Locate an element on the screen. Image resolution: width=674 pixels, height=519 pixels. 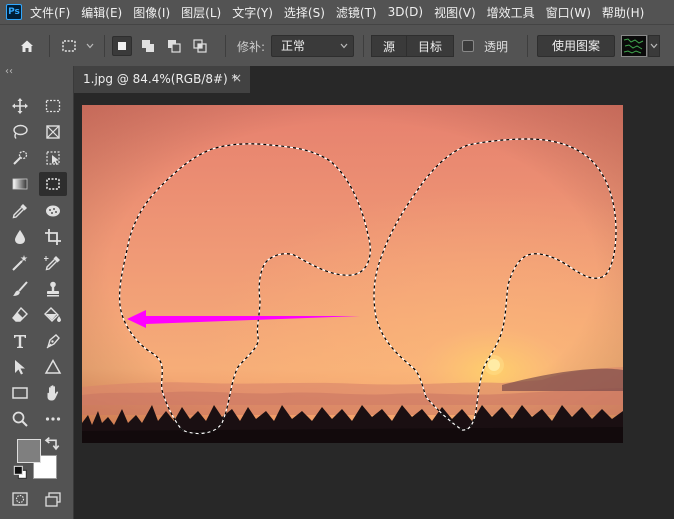
subtract-from-selection-button is located at coordinates (174, 46).